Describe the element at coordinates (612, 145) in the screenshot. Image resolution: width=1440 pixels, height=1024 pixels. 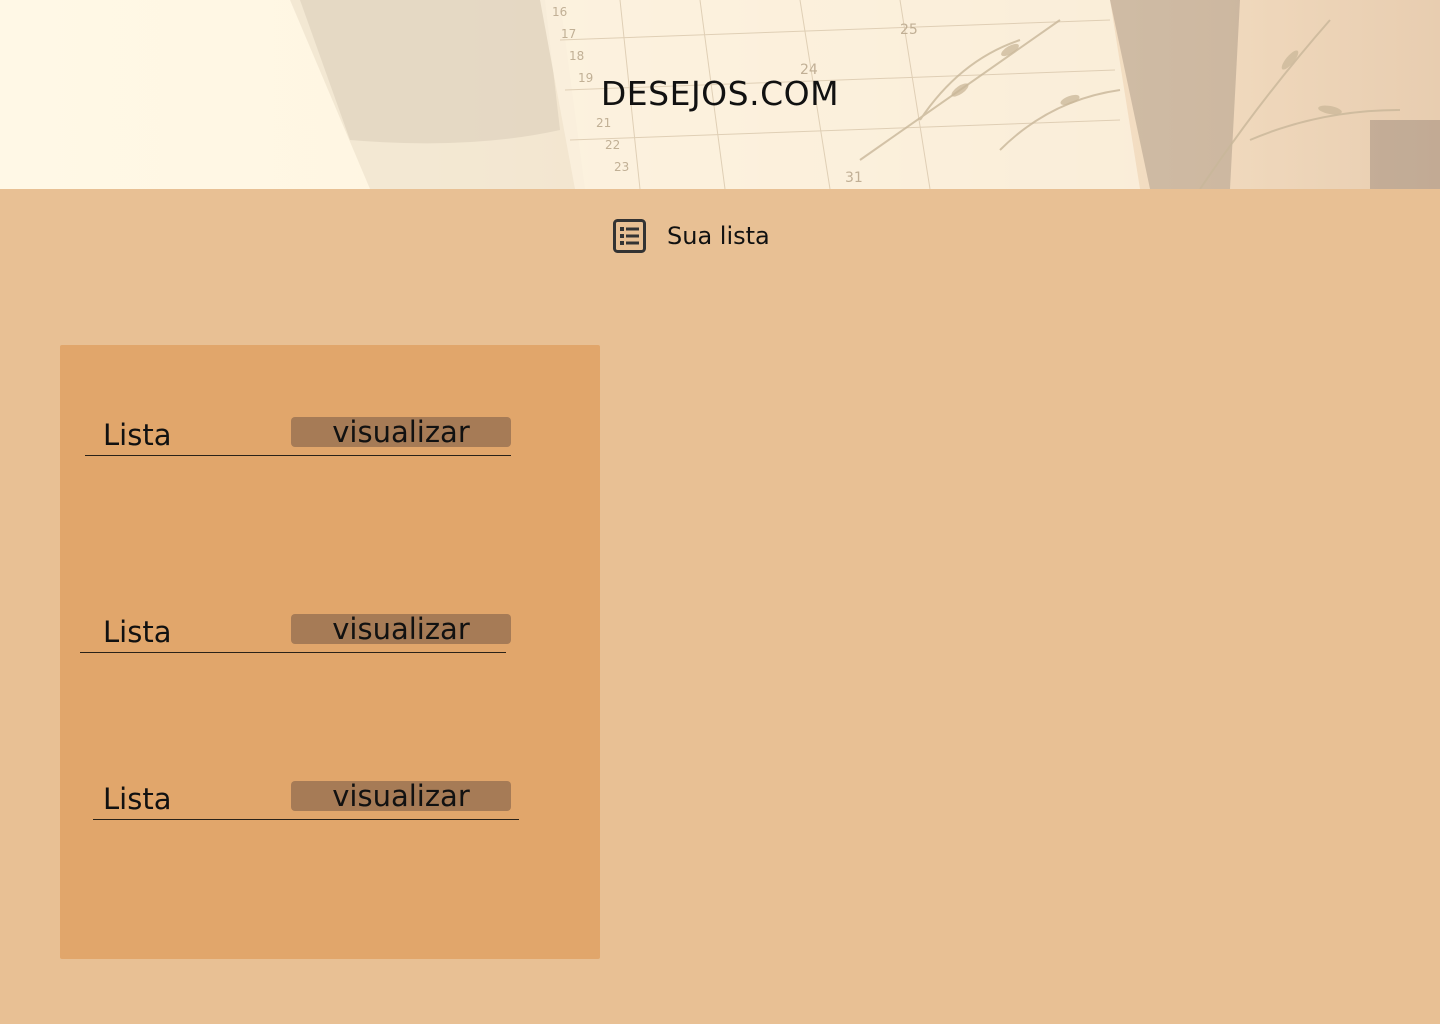
I see `svg-text: 22` at that location.